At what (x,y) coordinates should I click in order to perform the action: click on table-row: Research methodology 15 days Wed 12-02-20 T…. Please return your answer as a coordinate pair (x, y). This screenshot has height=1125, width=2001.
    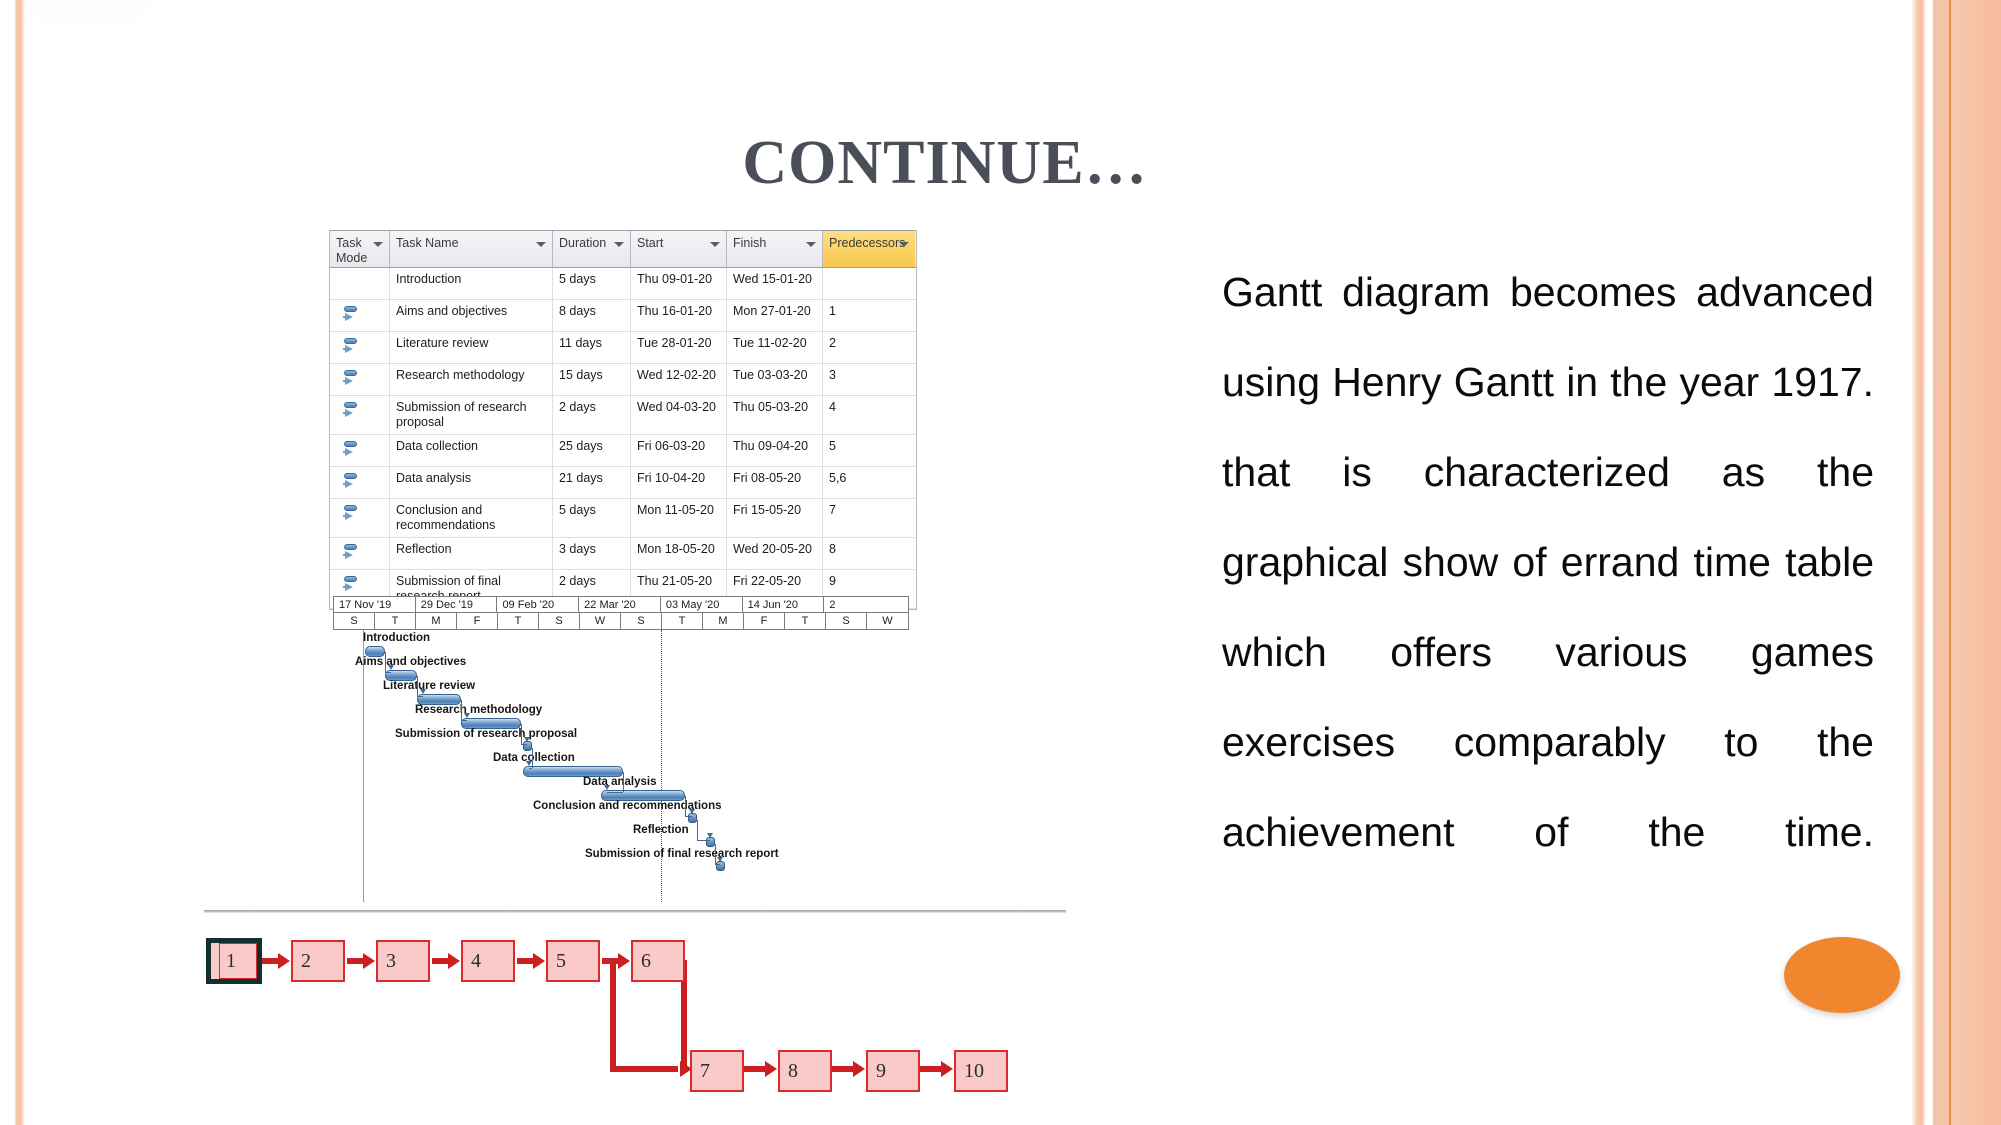
    Looking at the image, I should click on (623, 380).